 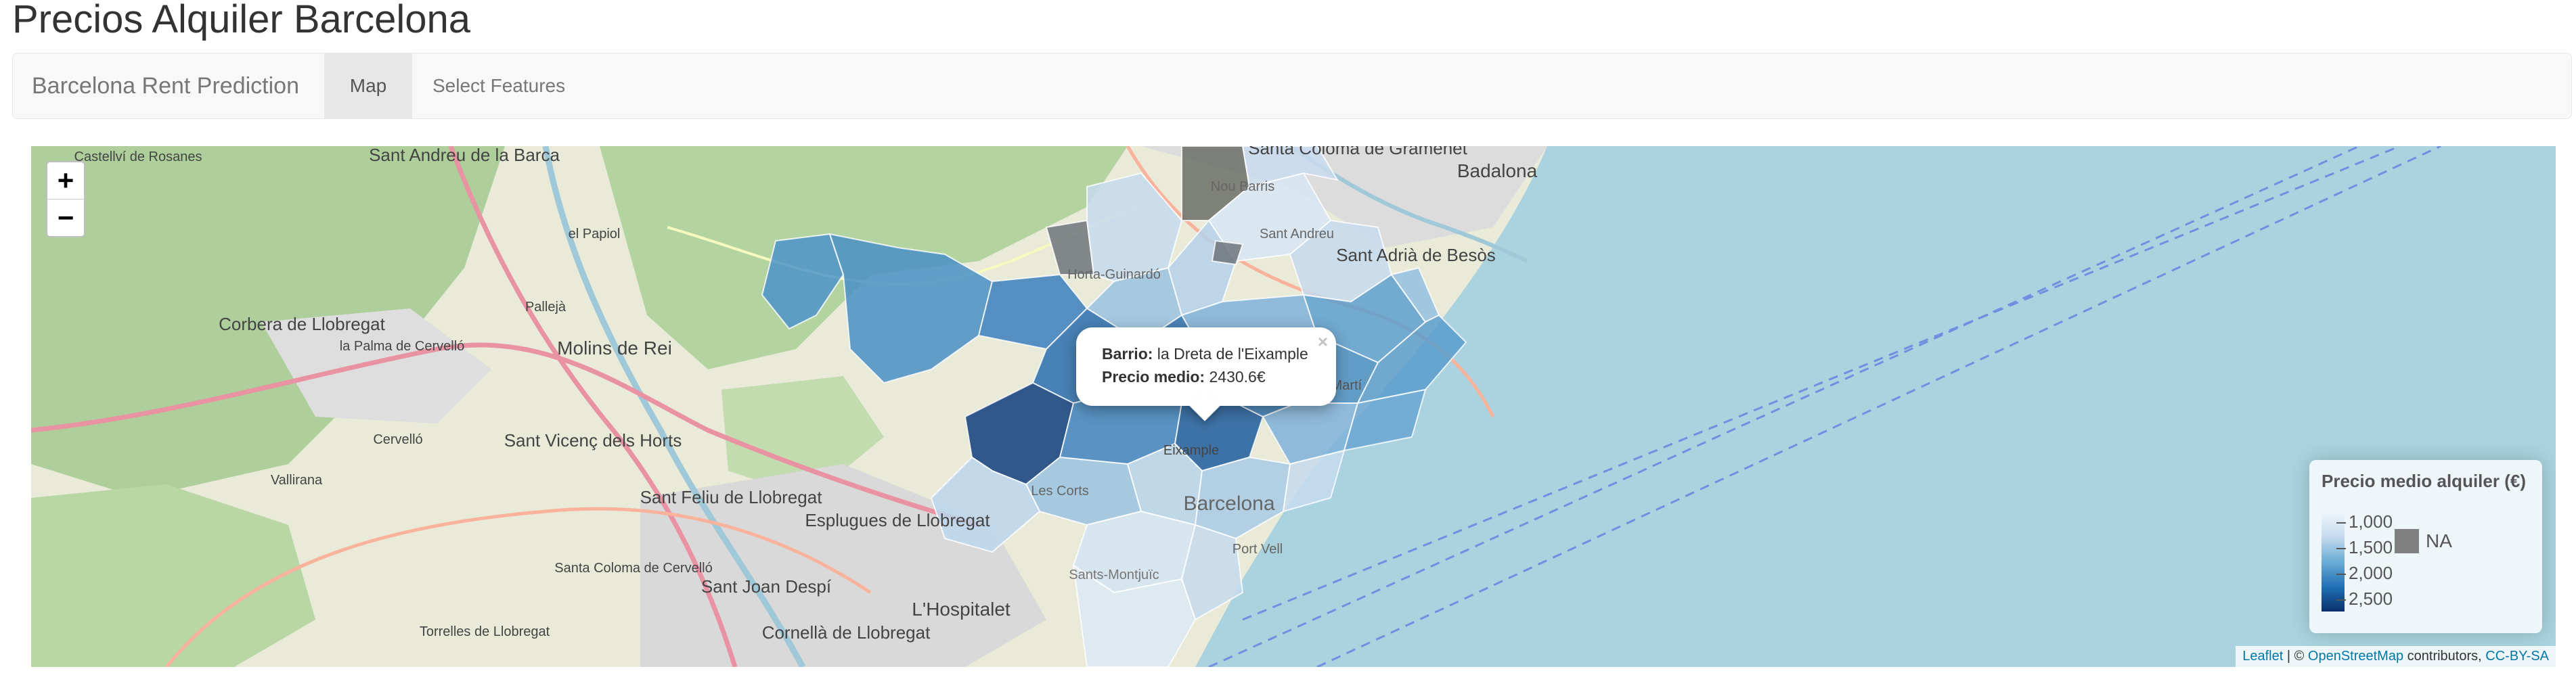 I want to click on place-label: Port Vell, so click(x=1258, y=549).